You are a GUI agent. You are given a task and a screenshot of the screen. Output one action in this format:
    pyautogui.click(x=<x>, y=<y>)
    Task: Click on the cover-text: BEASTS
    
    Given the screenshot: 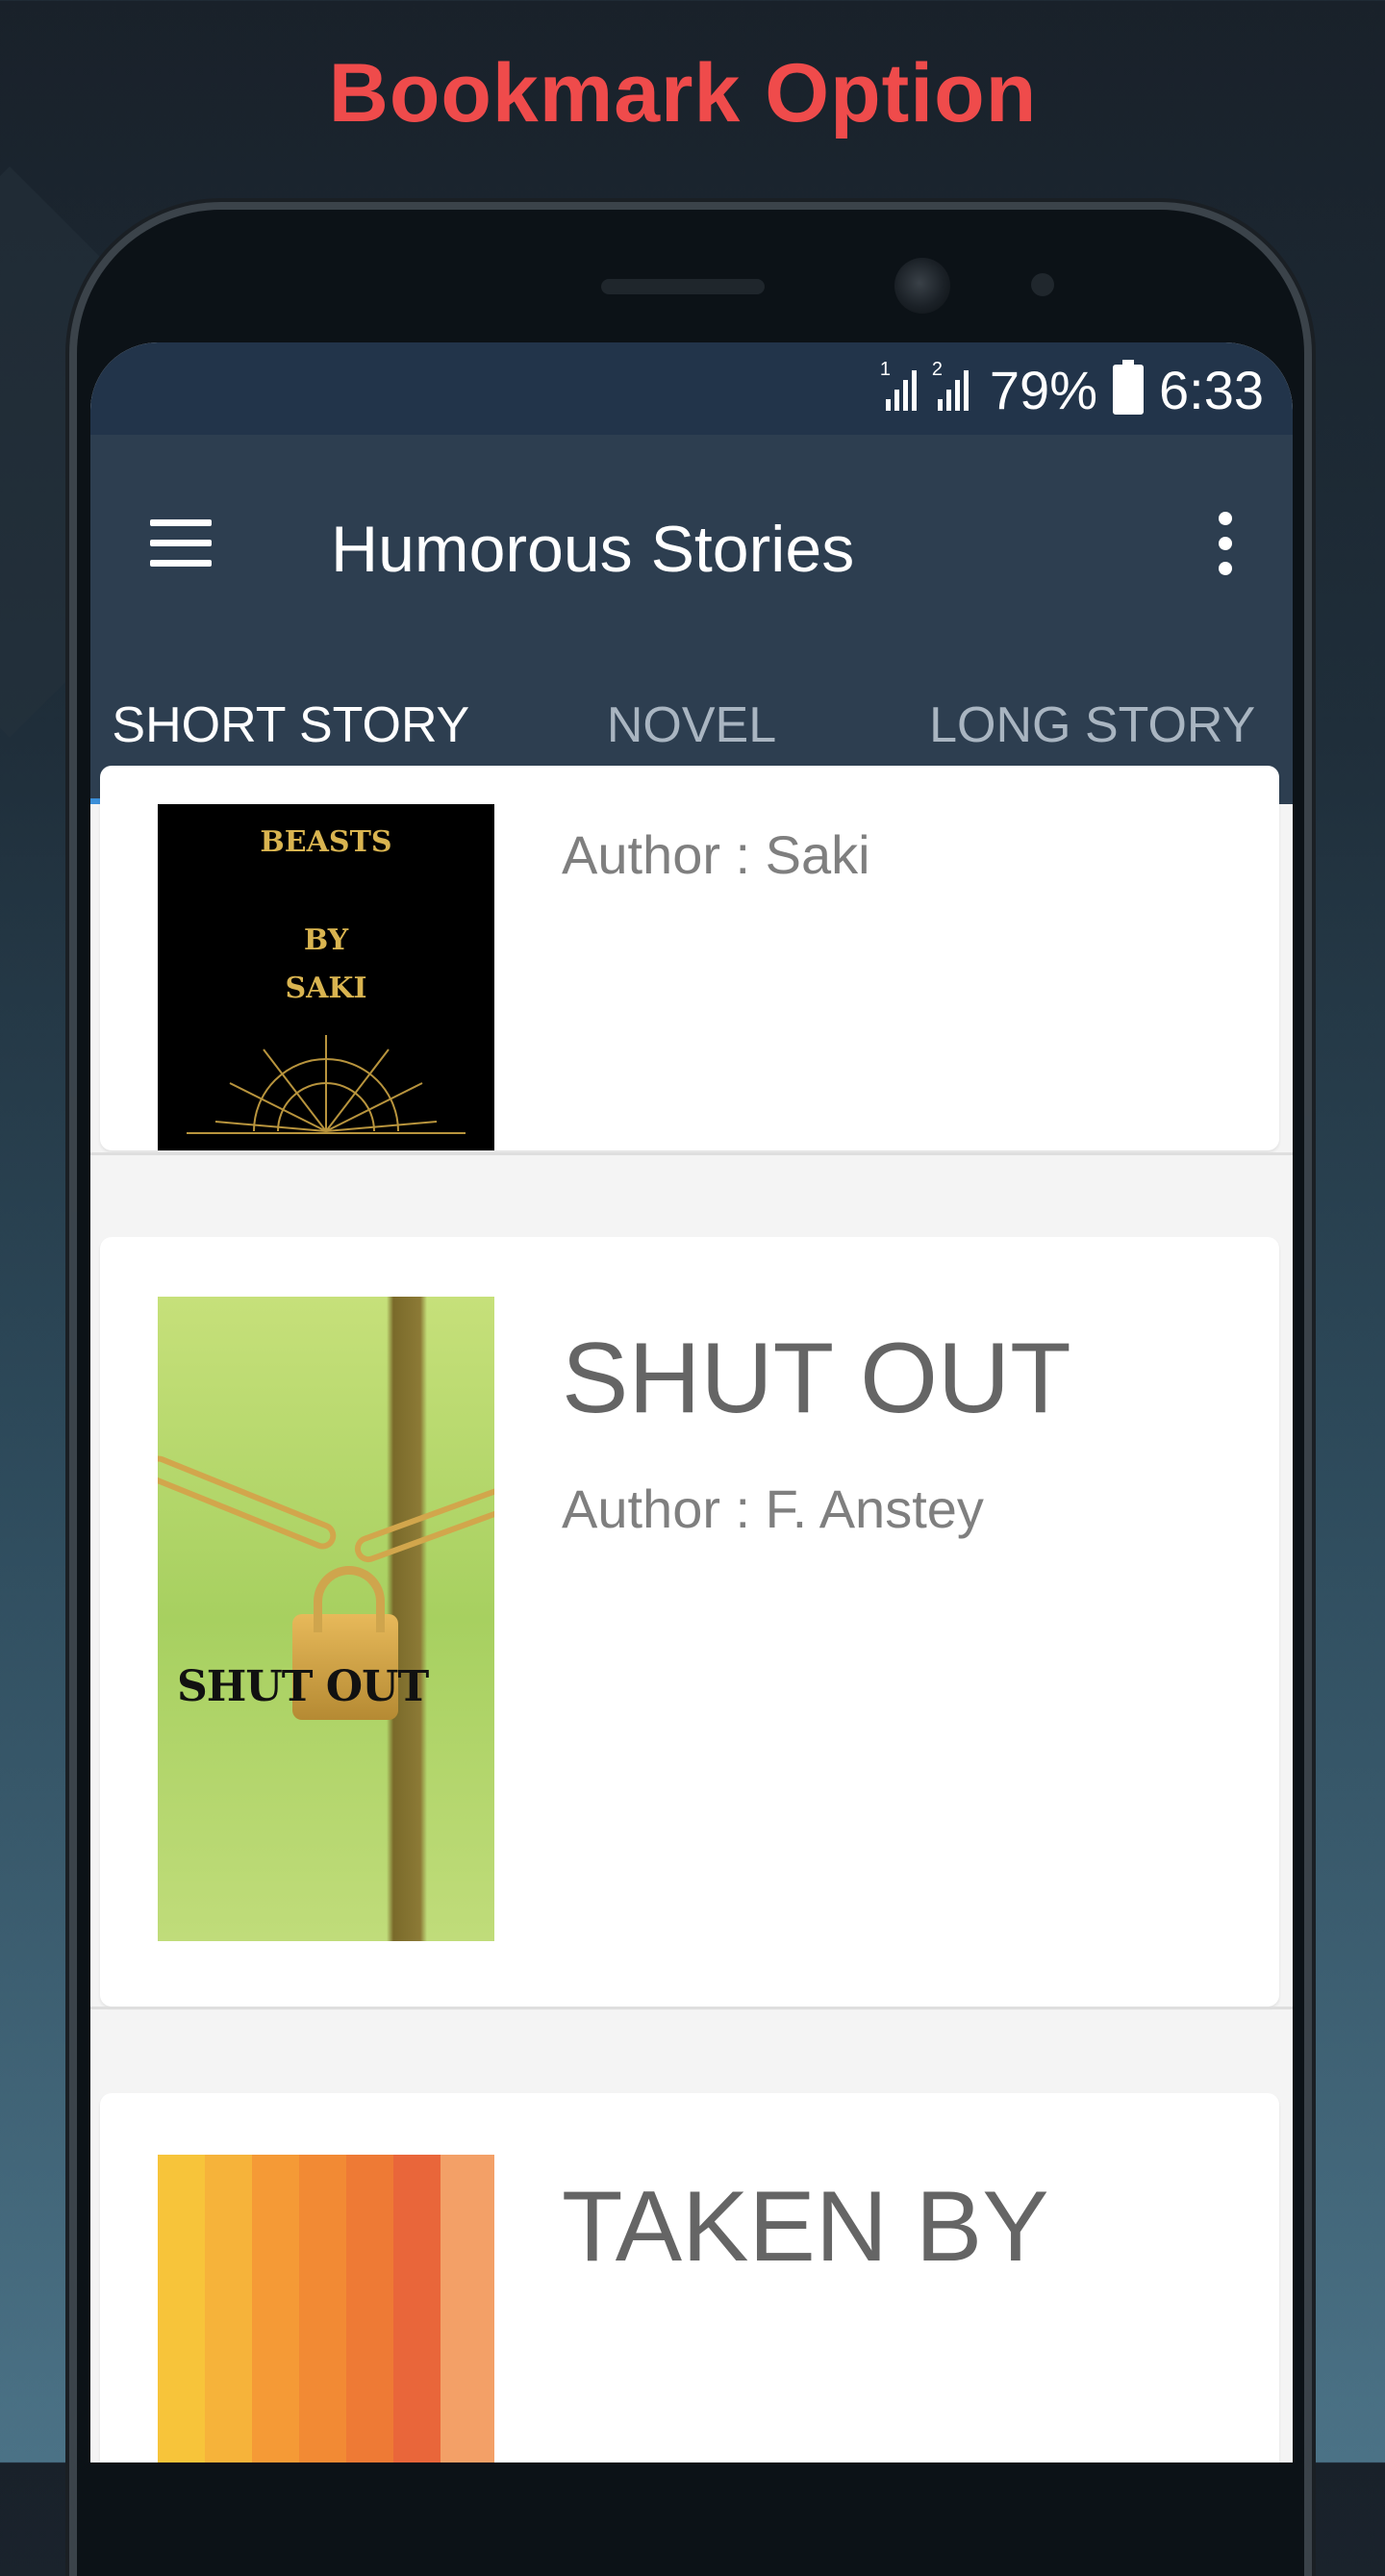 What is the action you would take?
    pyautogui.click(x=326, y=842)
    